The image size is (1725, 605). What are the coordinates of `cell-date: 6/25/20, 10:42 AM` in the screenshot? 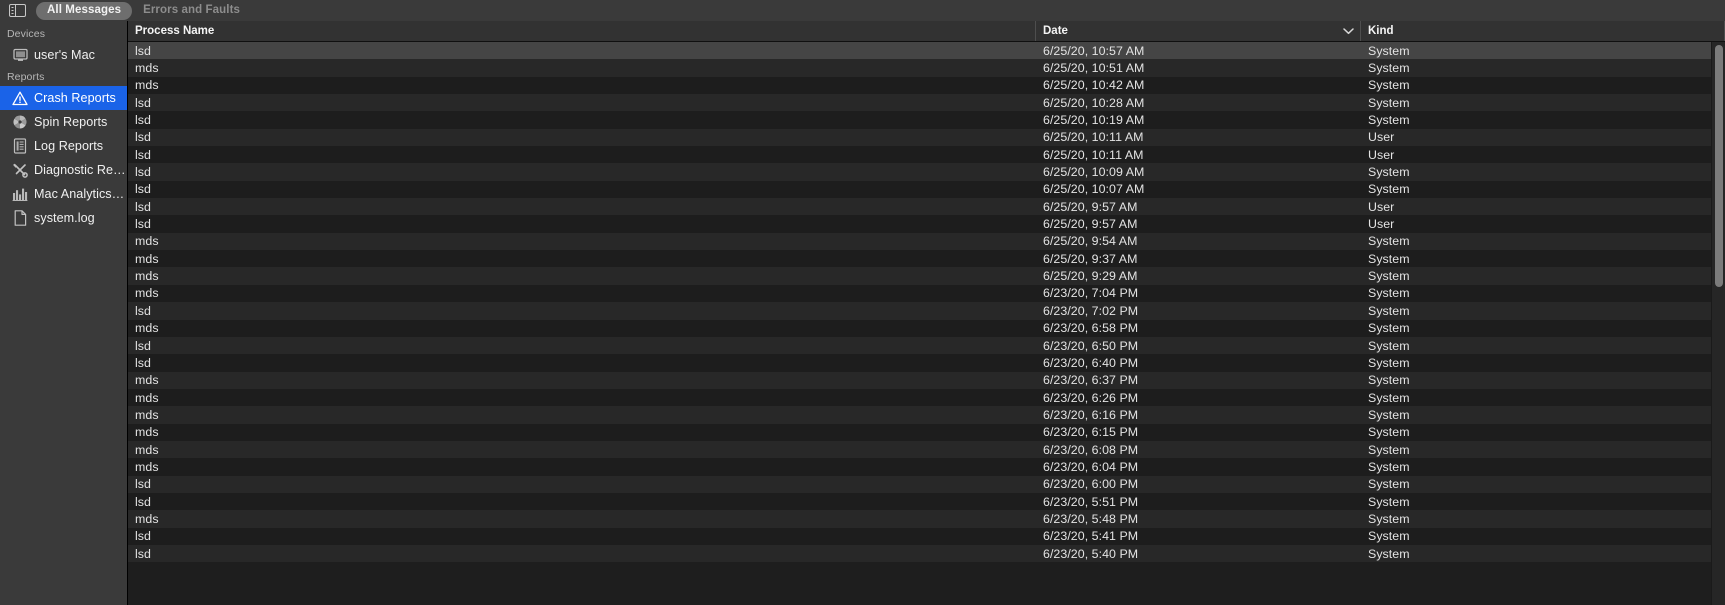 It's located at (1094, 85).